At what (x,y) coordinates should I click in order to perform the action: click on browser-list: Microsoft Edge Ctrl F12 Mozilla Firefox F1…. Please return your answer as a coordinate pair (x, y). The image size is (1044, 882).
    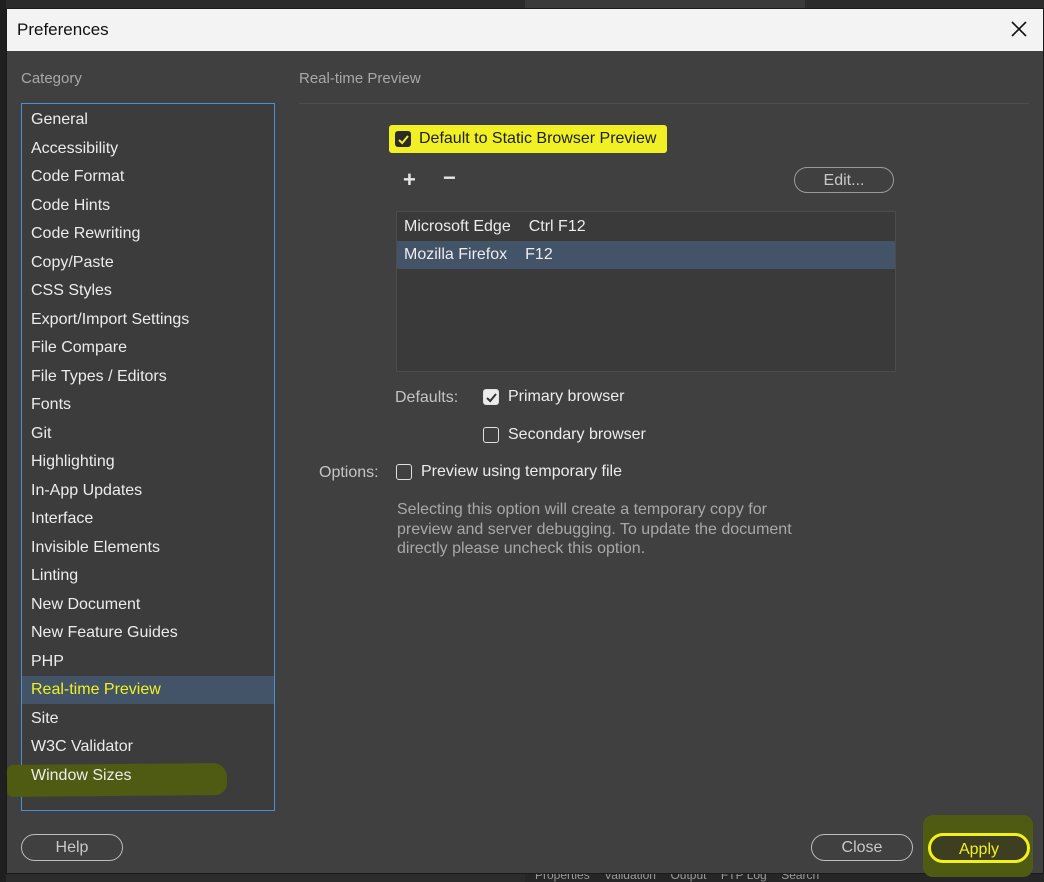
    Looking at the image, I should click on (646, 291).